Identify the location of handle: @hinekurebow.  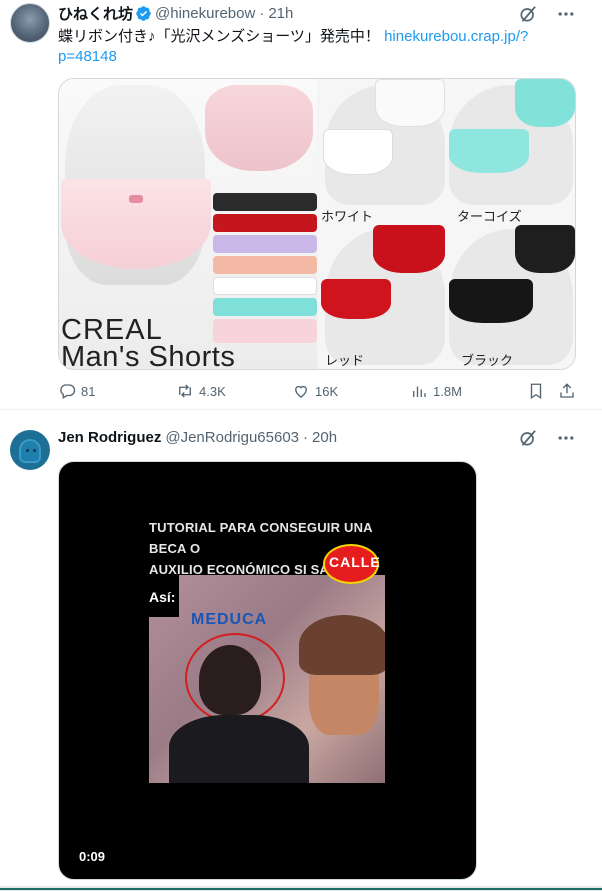
(205, 13).